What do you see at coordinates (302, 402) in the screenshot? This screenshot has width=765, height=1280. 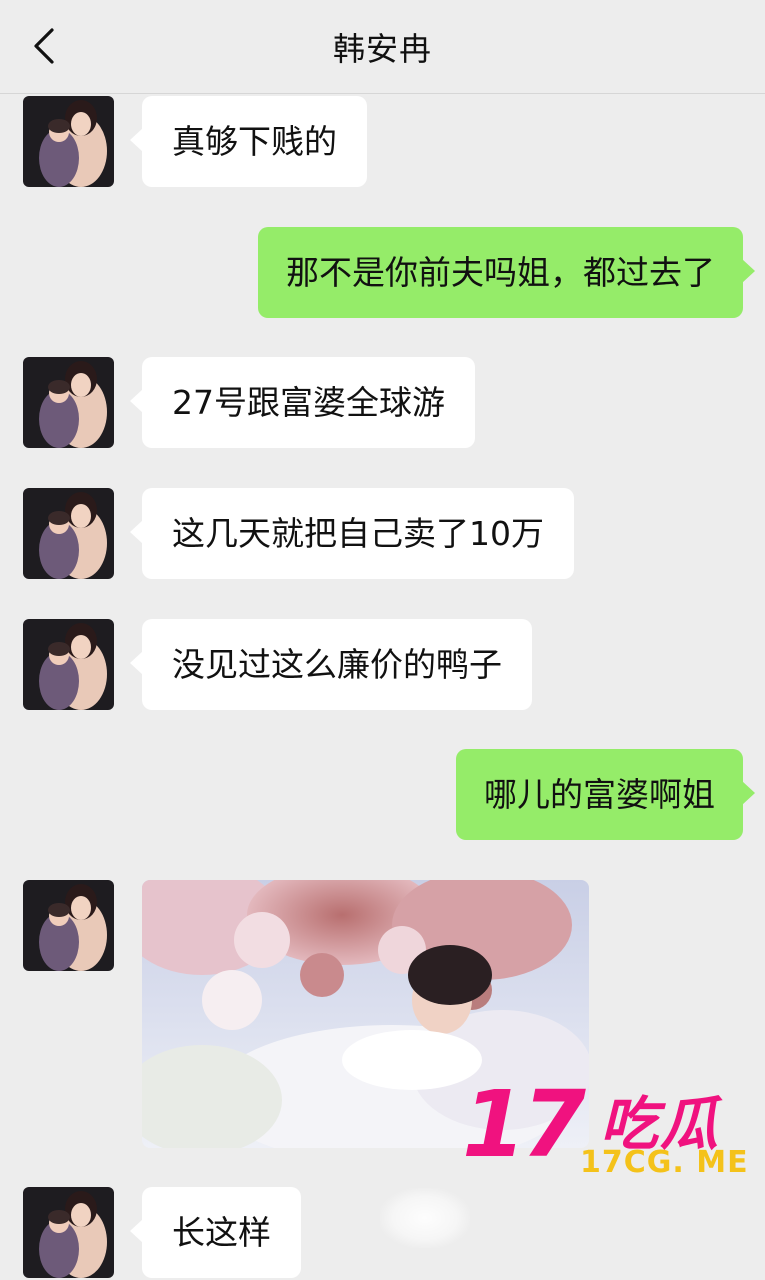 I see `message-bubble-incoming: 27号跟富婆全球游` at bounding box center [302, 402].